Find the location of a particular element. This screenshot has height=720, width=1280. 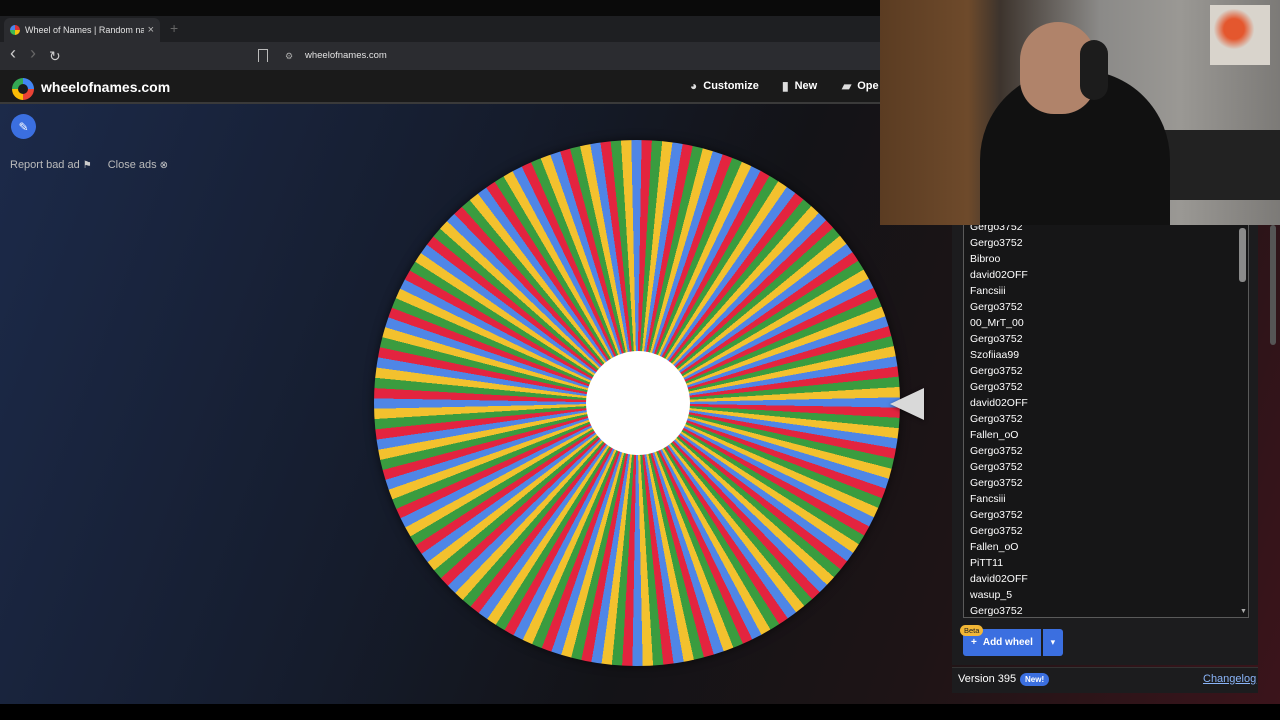

ad-links: Report bad ad ⚑ Close ads ⊗ is located at coordinates (89, 165).